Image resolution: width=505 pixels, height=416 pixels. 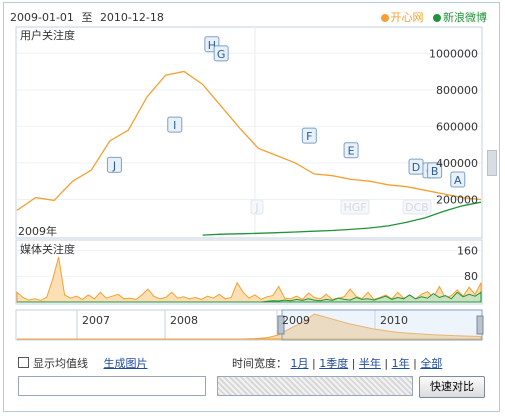 What do you see at coordinates (453, 53) in the screenshot?
I see `y-tick-label: 1000000` at bounding box center [453, 53].